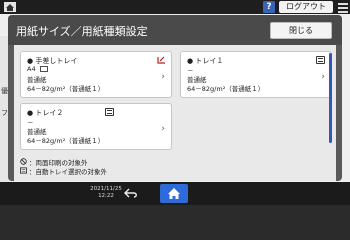 The height and width of the screenshot is (240, 350). What do you see at coordinates (96, 74) in the screenshot?
I see `tray-card-bypass: ● 手差しトレイ A4 普通紙 64－82g/m²（普通紙１） ›` at bounding box center [96, 74].